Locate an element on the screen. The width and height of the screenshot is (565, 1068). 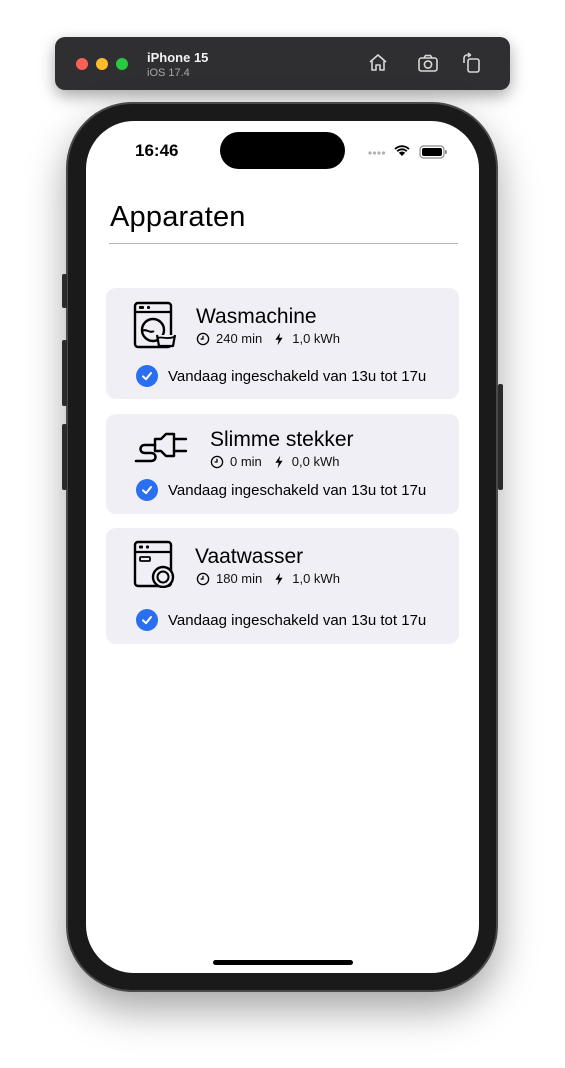
device-duration: 240 min is located at coordinates (239, 338).